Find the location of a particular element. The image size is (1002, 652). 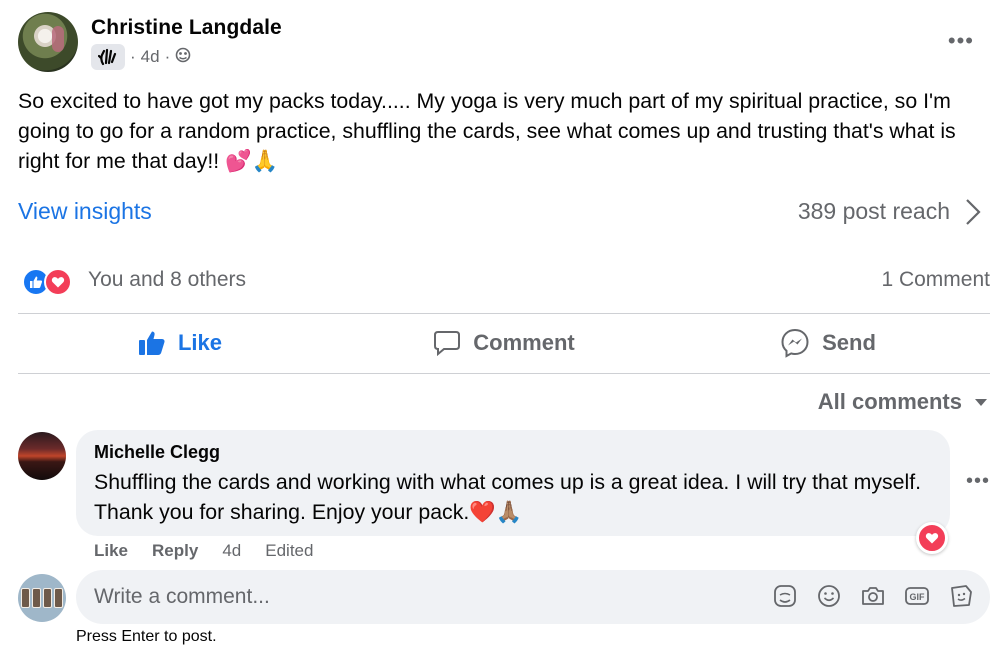

comment-edited: Edited is located at coordinates (289, 551).